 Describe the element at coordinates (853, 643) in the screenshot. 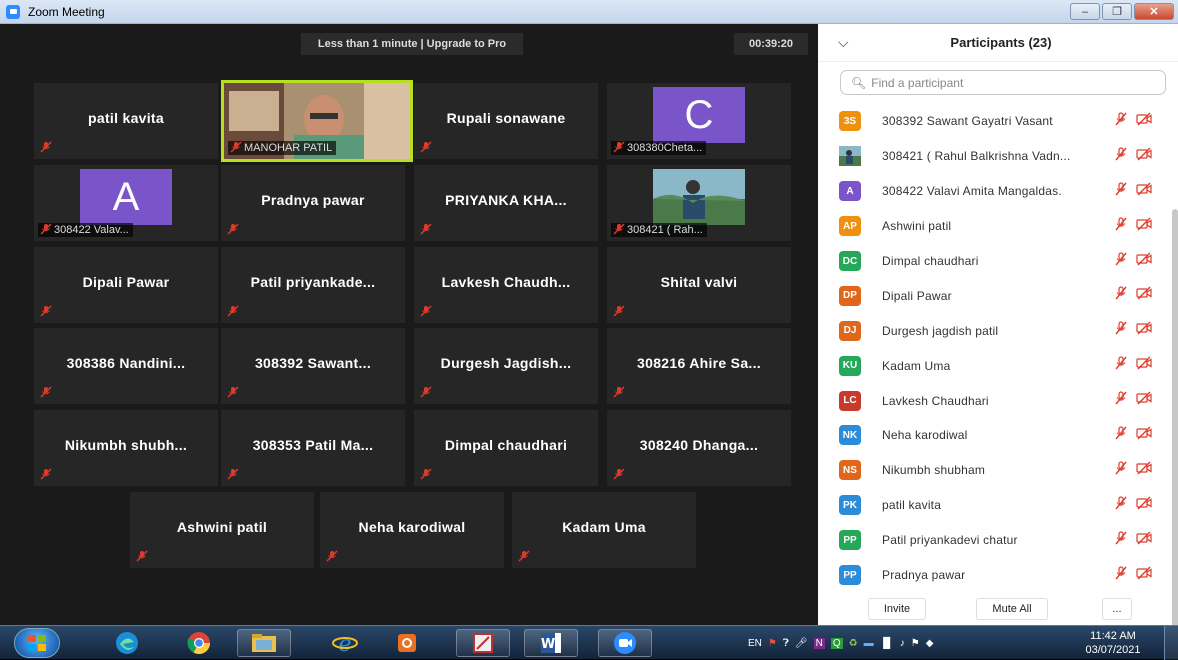

I see `sync-tray-icon: ♻` at that location.